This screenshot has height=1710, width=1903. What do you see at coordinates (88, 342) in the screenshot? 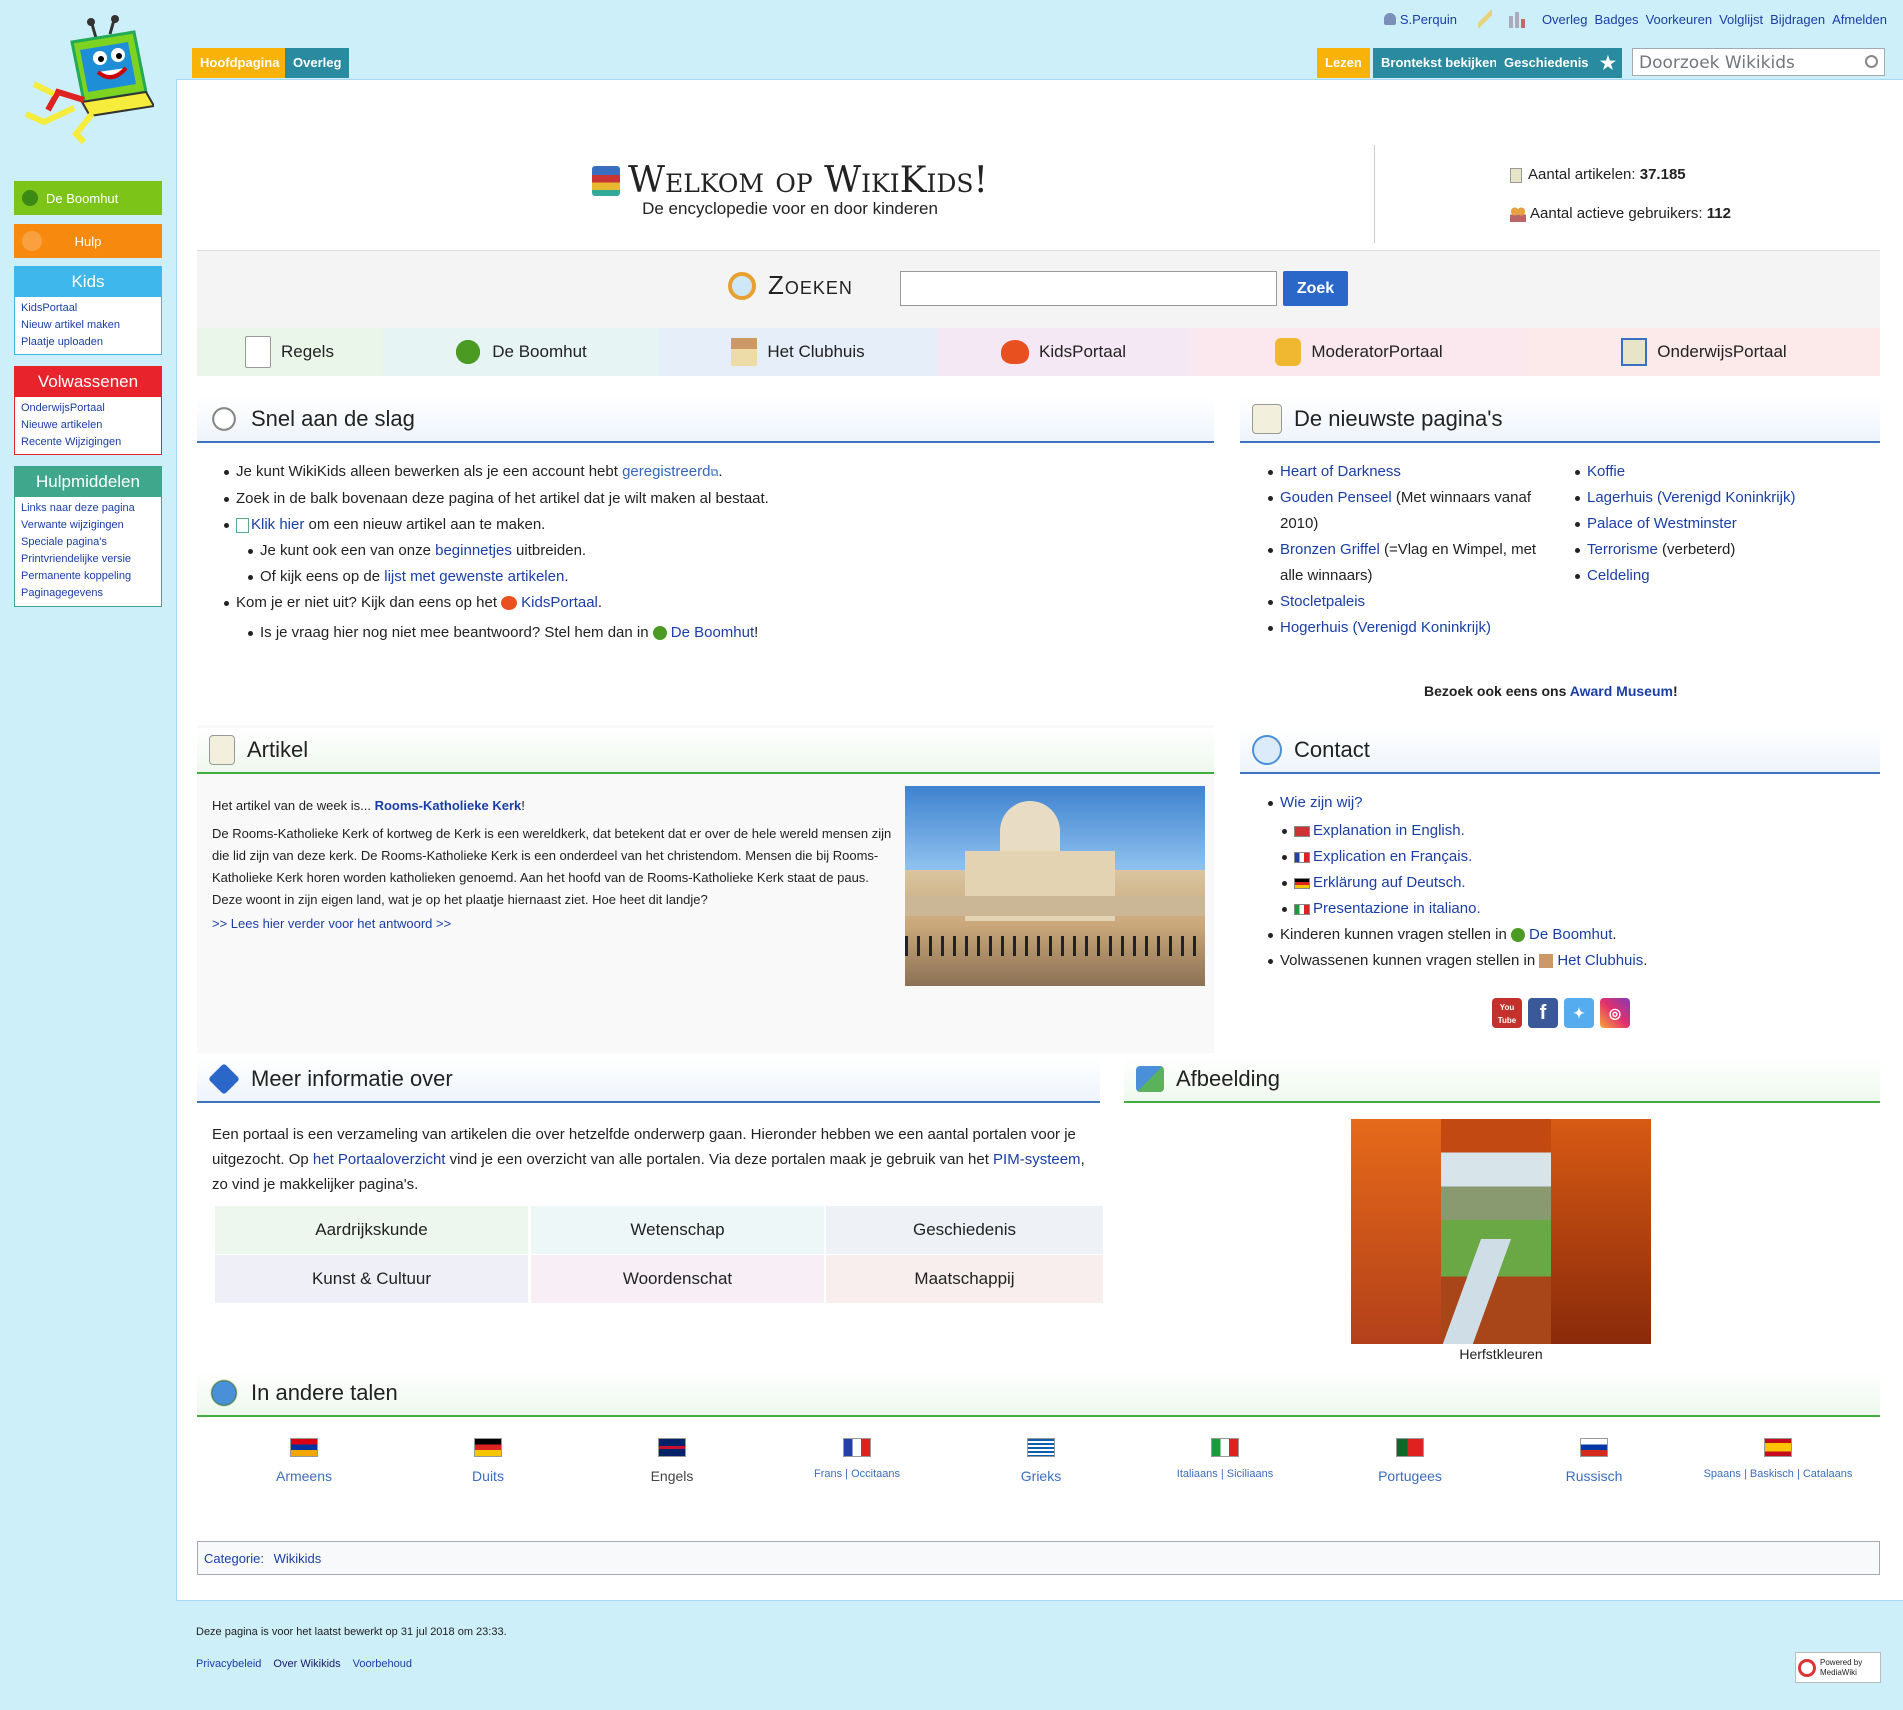
I see `sidebar-item-upload: Plaatje uploaden` at bounding box center [88, 342].